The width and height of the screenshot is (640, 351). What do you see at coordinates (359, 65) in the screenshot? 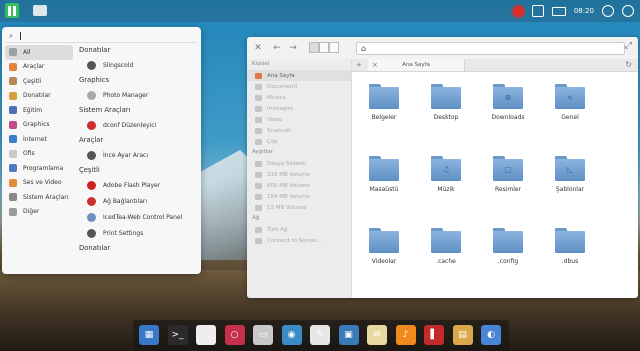
I see `tab-close-icon: +` at bounding box center [359, 65].